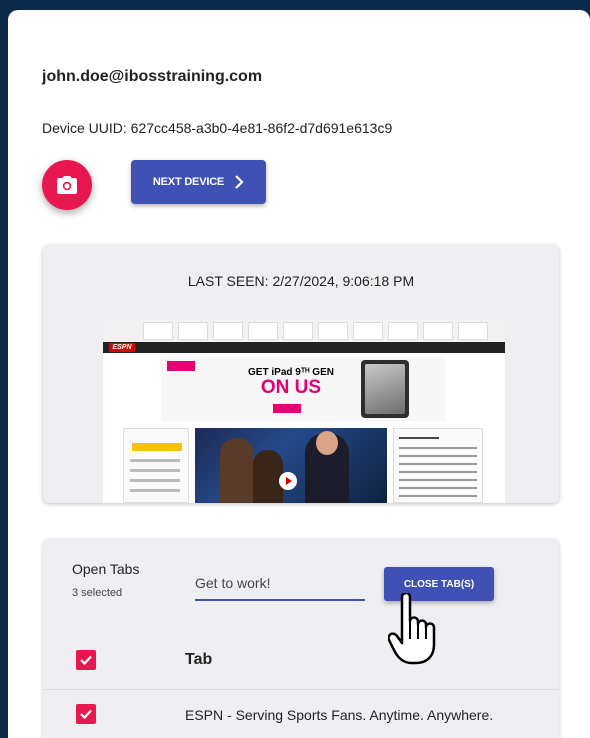 The width and height of the screenshot is (590, 738). What do you see at coordinates (122, 347) in the screenshot?
I see `espn-logo: ESPN` at bounding box center [122, 347].